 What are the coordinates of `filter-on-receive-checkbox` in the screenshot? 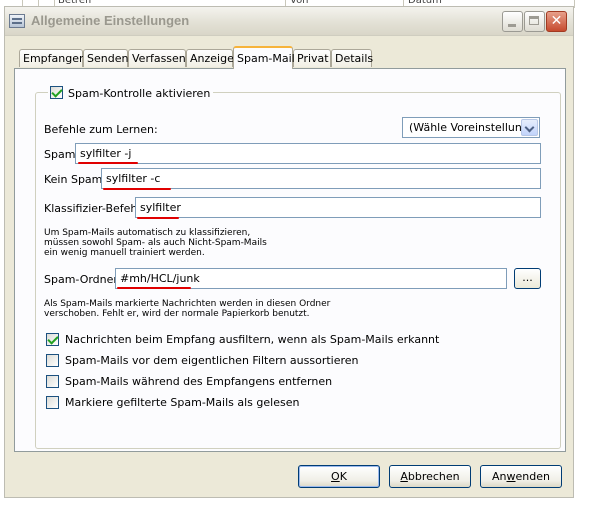 It's located at (52, 339).